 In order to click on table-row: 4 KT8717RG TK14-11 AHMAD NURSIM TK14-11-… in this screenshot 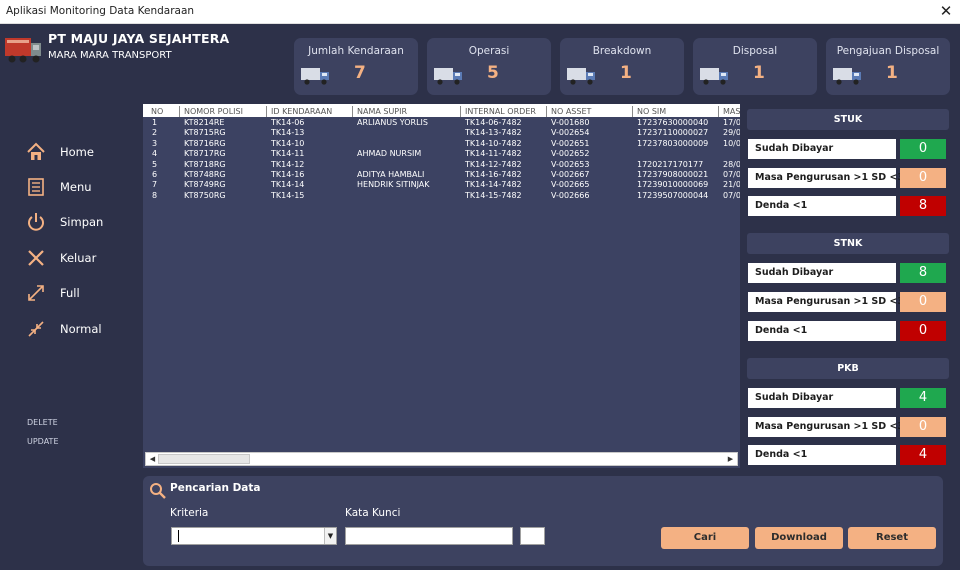, I will do `click(441, 154)`.